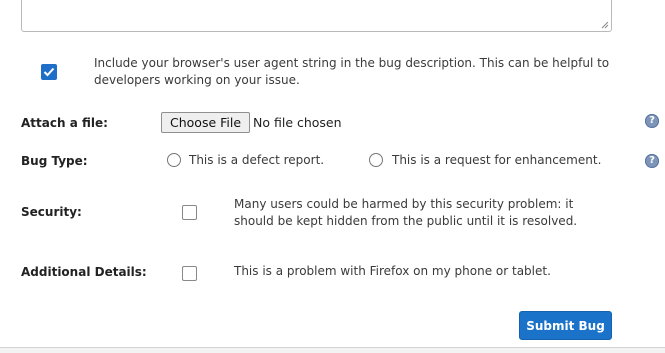 The width and height of the screenshot is (665, 353). I want to click on attach-help-icon: ?, so click(652, 121).